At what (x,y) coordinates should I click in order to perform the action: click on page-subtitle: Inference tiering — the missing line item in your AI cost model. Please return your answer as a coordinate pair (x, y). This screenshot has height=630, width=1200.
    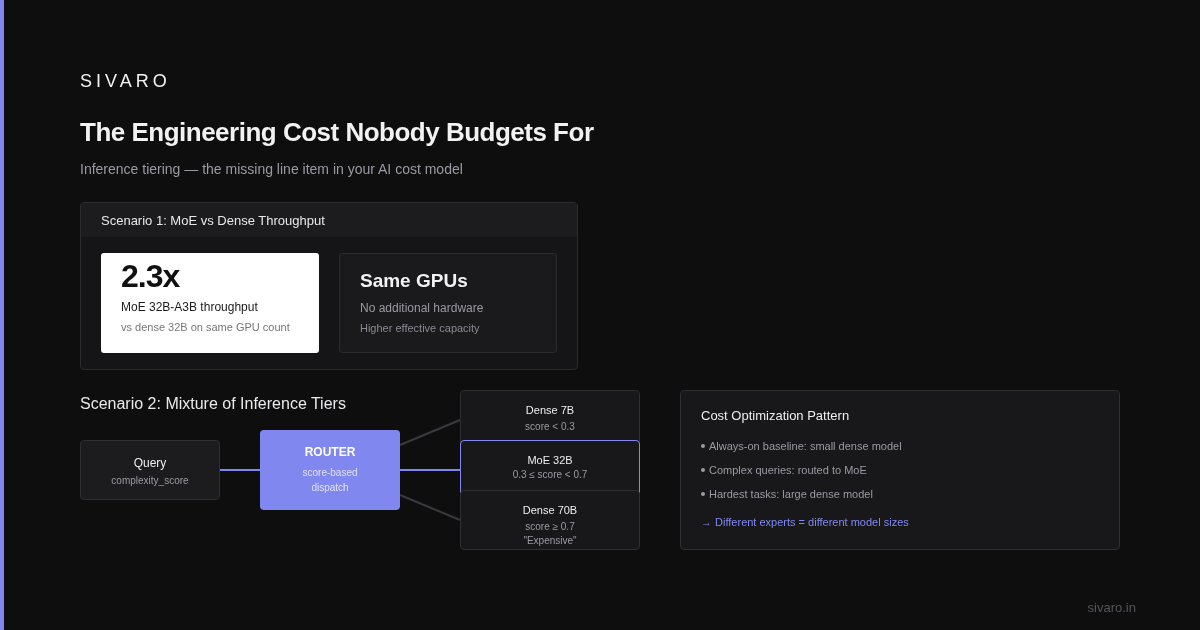
    Looking at the image, I should click on (272, 169).